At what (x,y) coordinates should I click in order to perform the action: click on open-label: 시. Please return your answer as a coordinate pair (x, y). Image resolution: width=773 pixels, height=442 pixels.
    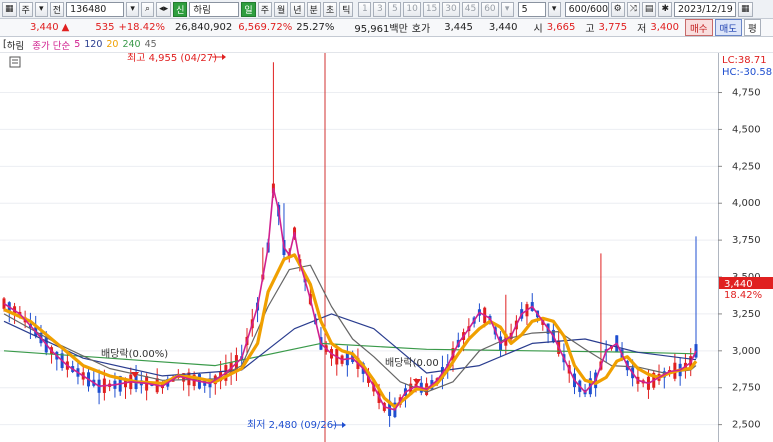
    Looking at the image, I should click on (538, 29).